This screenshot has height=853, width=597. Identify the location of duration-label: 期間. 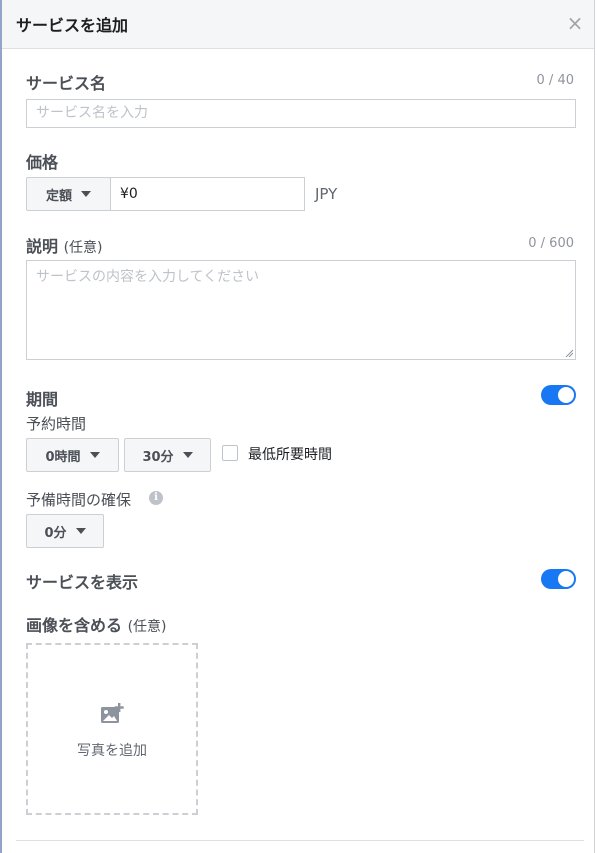
(42, 399).